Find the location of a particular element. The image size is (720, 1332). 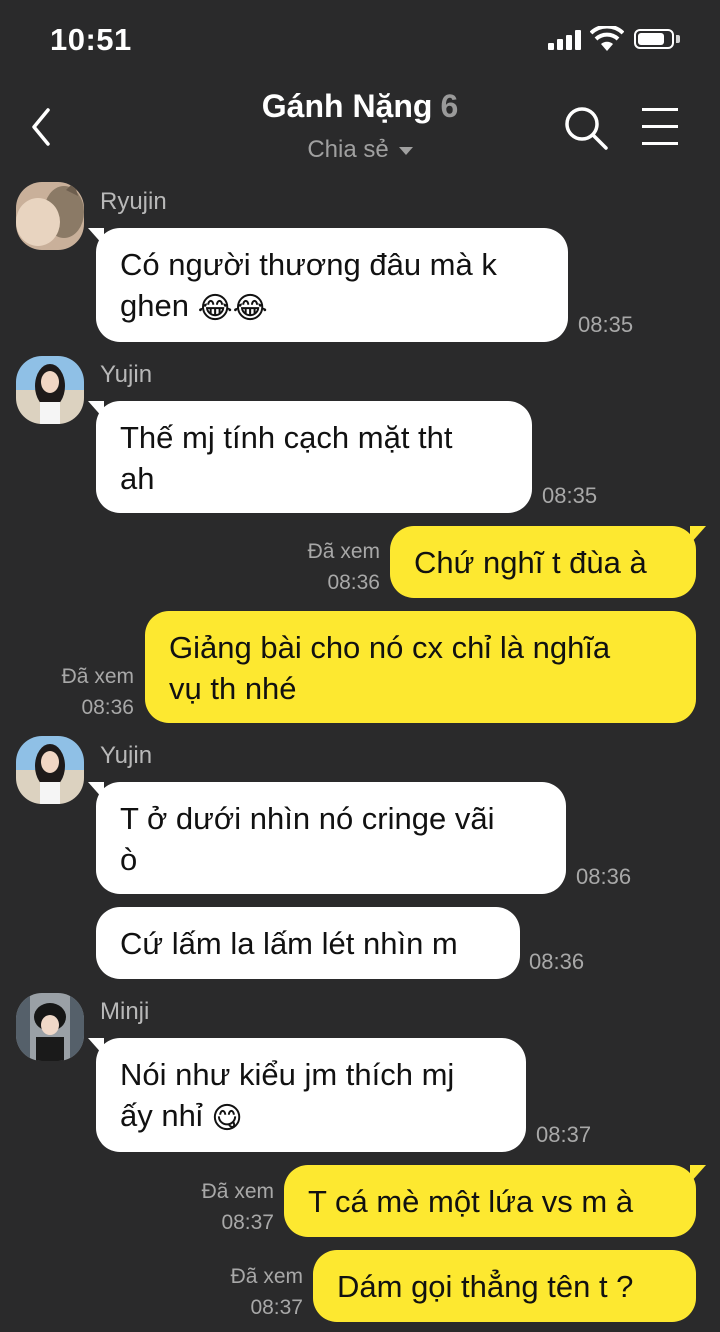

hamburger-menu-icon is located at coordinates (662, 126).